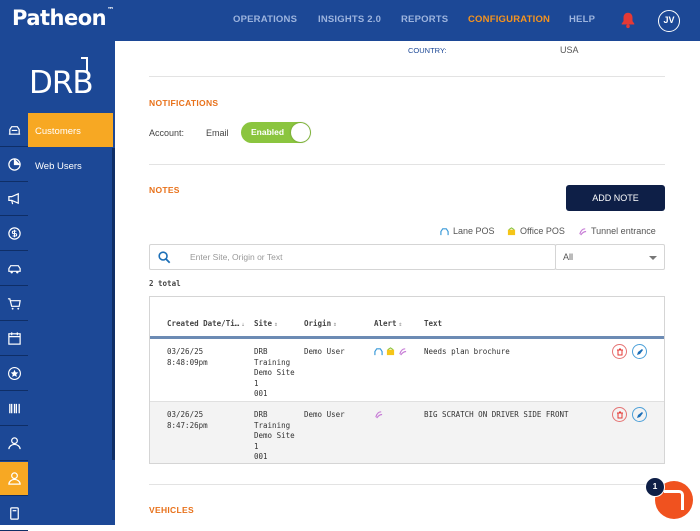 This screenshot has height=531, width=700. I want to click on notes-search-input: Enter Site, Origin or Text, so click(352, 257).